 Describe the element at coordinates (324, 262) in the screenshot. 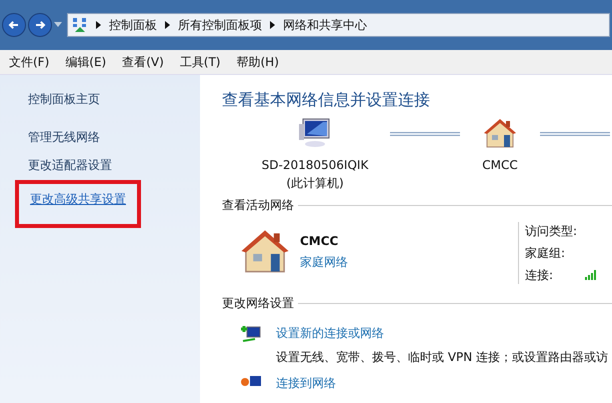

I see `network-type-link: 家庭网络` at that location.